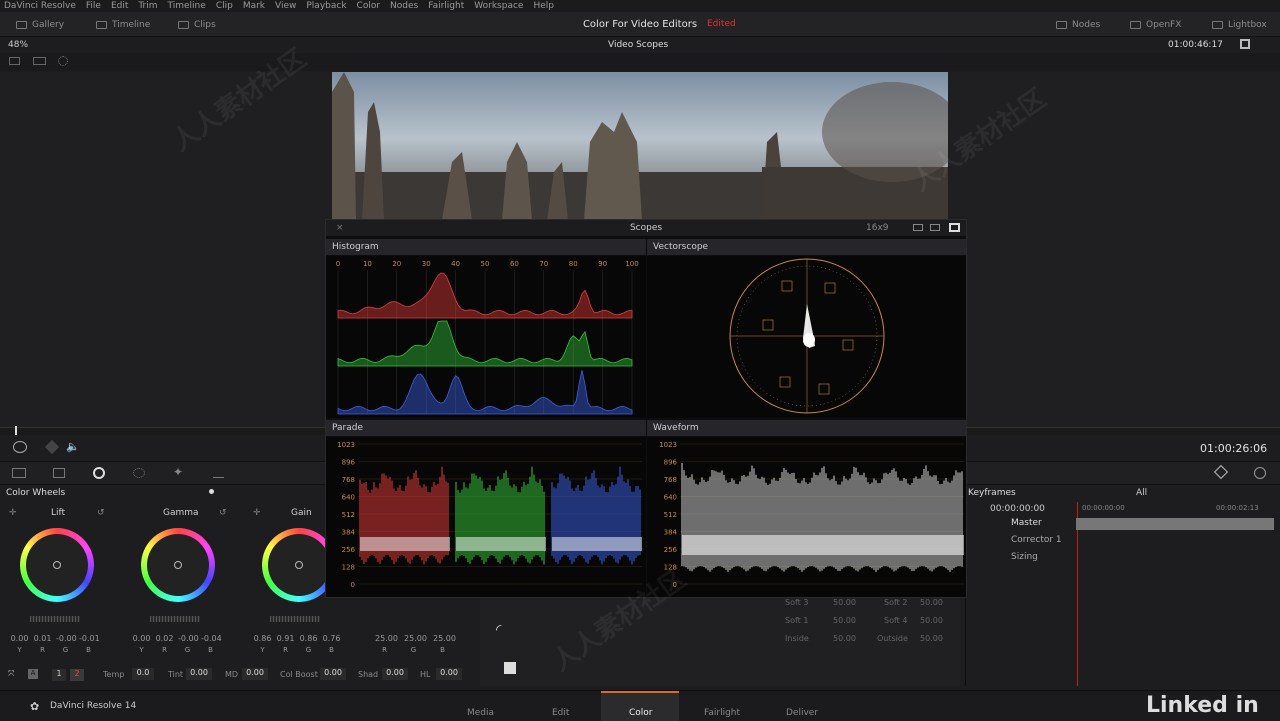  Describe the element at coordinates (505, 631) in the screenshot. I see `curve-icon: ◜` at that location.